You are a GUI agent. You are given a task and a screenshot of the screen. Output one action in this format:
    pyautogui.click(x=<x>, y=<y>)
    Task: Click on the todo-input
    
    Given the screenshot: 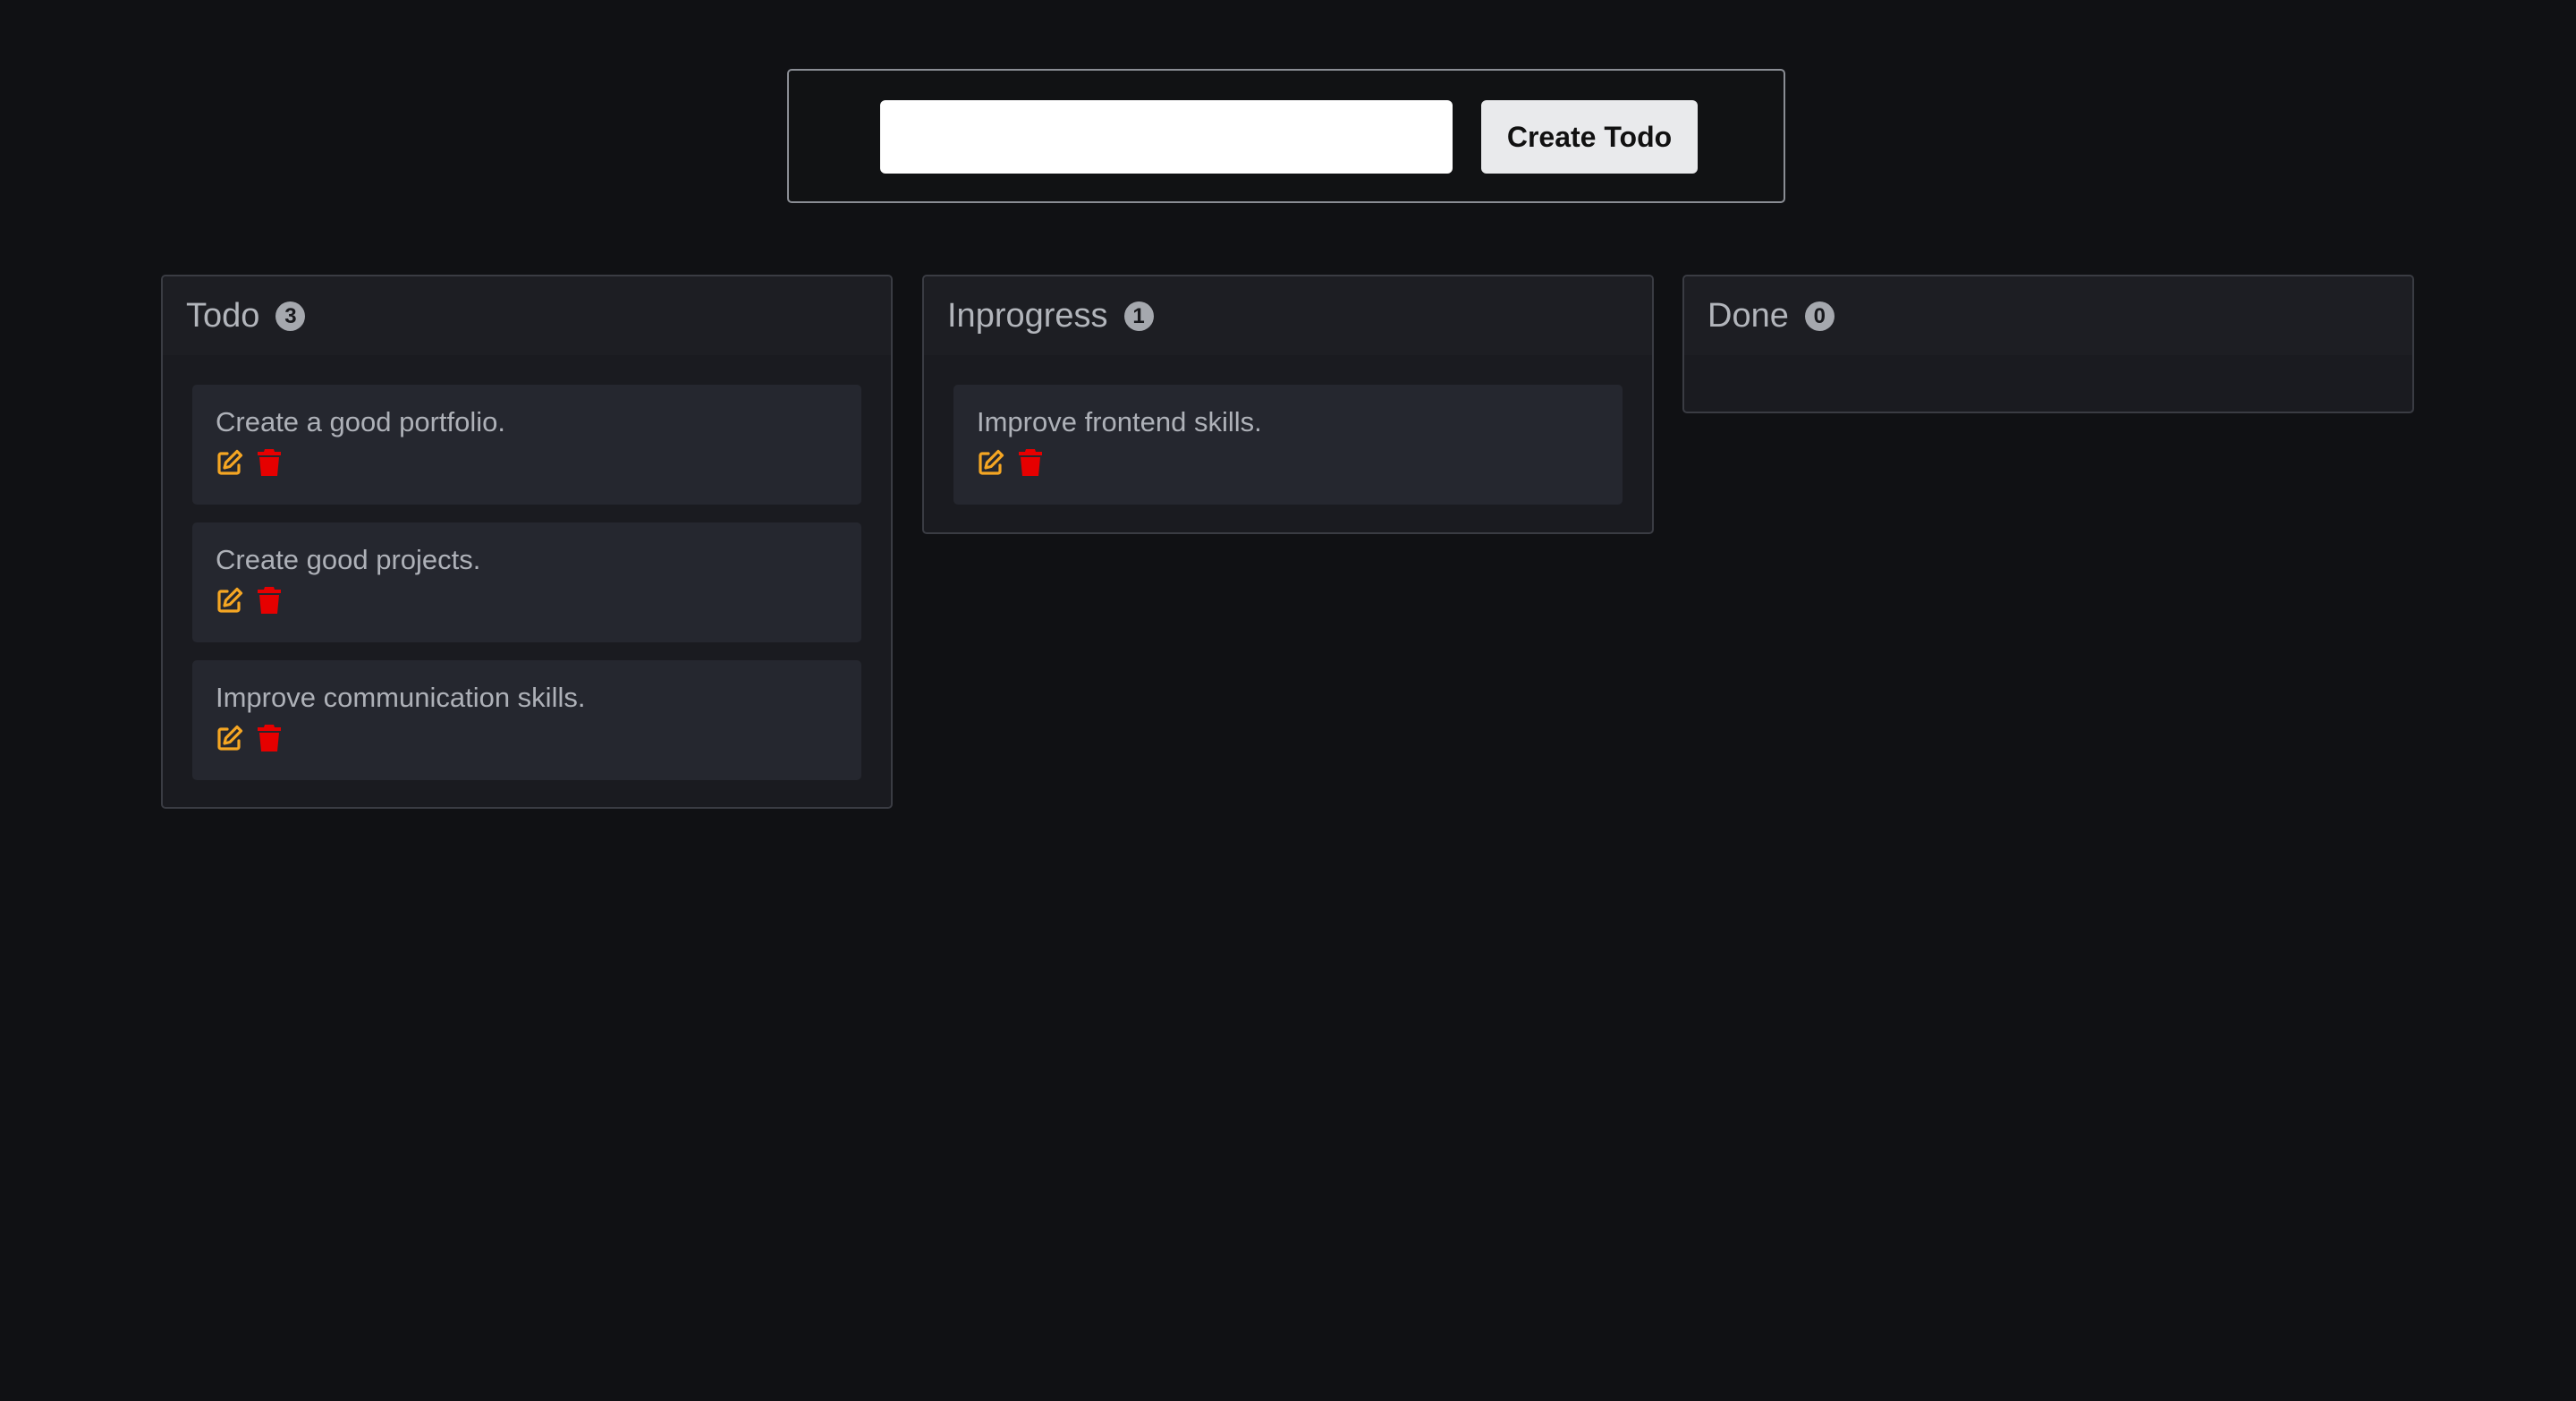 What is the action you would take?
    pyautogui.click(x=1166, y=137)
    